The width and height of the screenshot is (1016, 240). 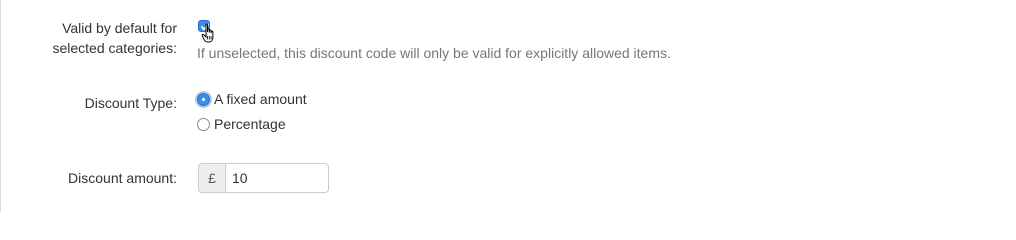 I want to click on hand-pointer-icon, so click(x=207, y=33).